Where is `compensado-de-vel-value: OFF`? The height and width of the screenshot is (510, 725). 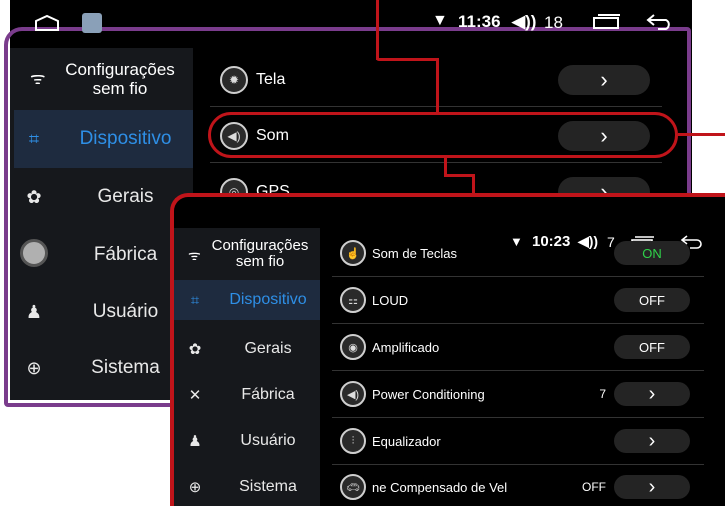 compensado-de-vel-value: OFF is located at coordinates (594, 487).